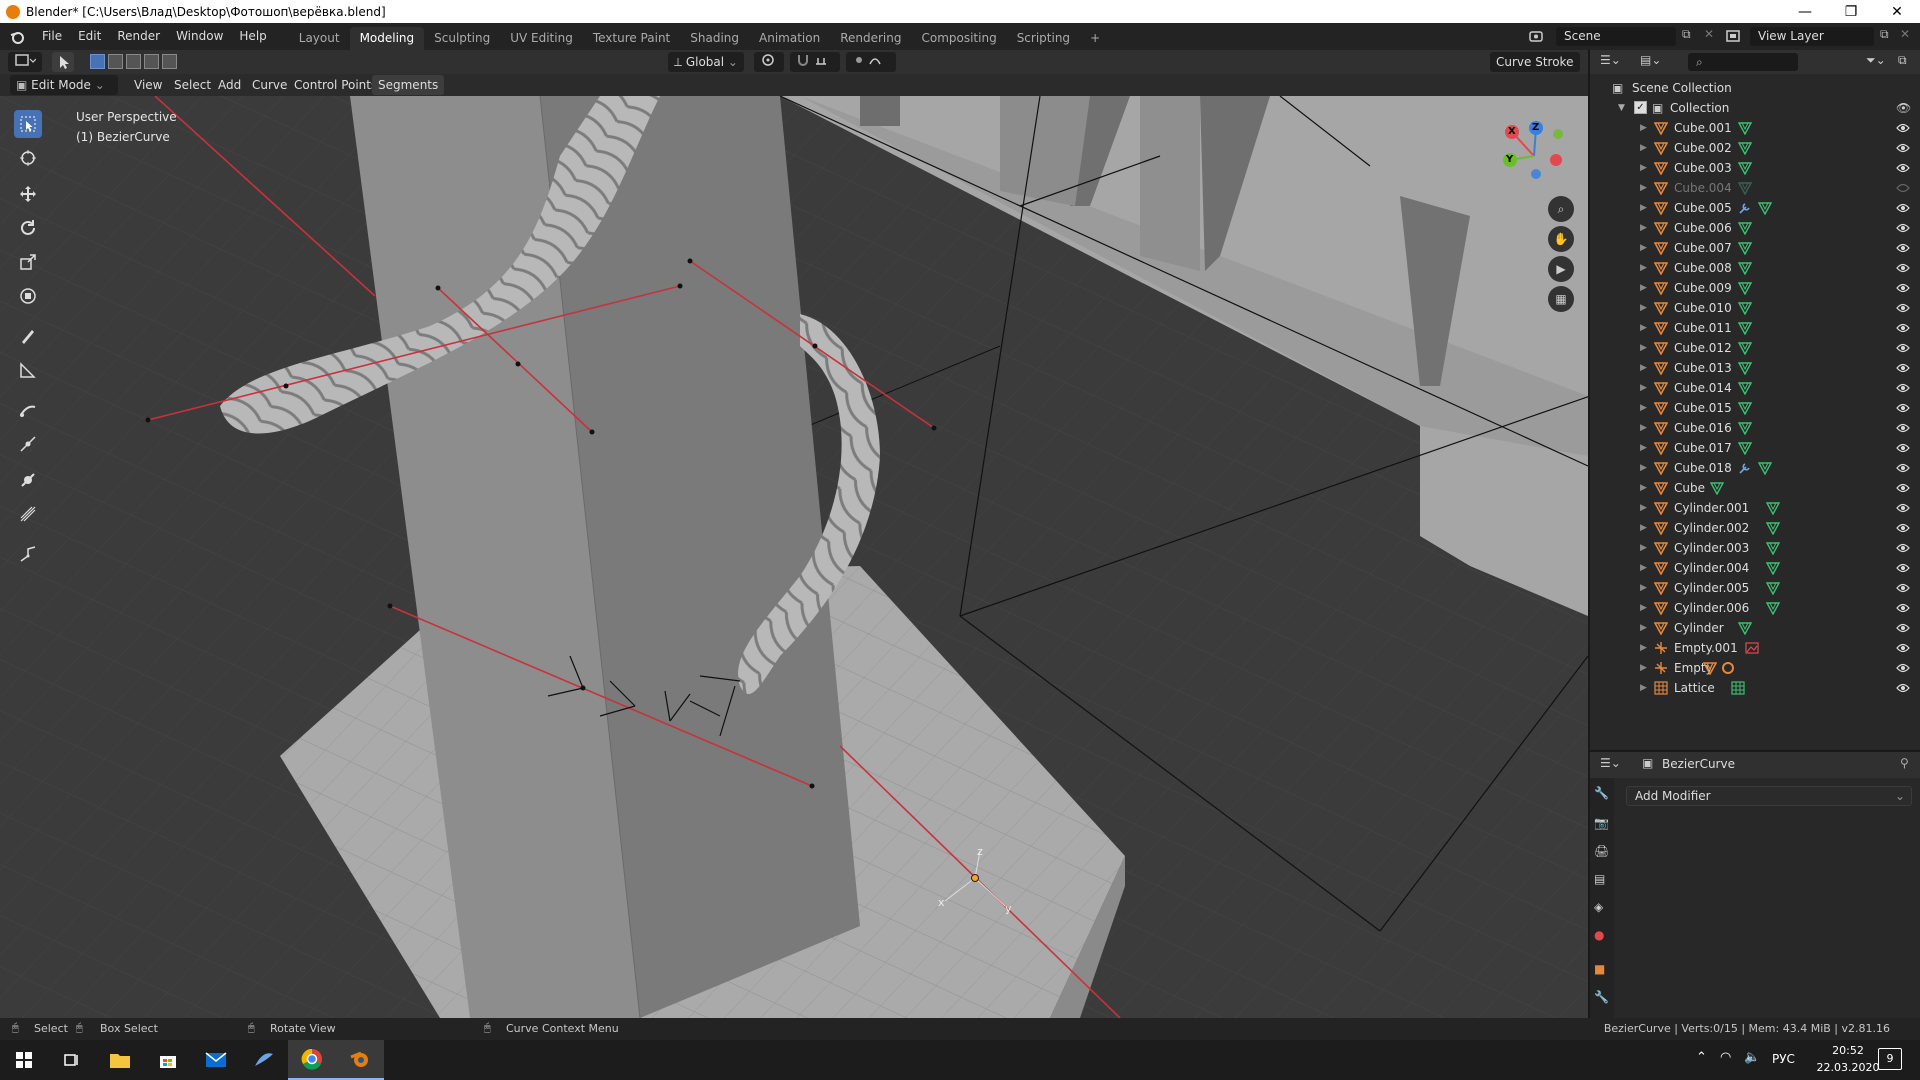  What do you see at coordinates (28, 370) in the screenshot?
I see `measure-tool-icon` at bounding box center [28, 370].